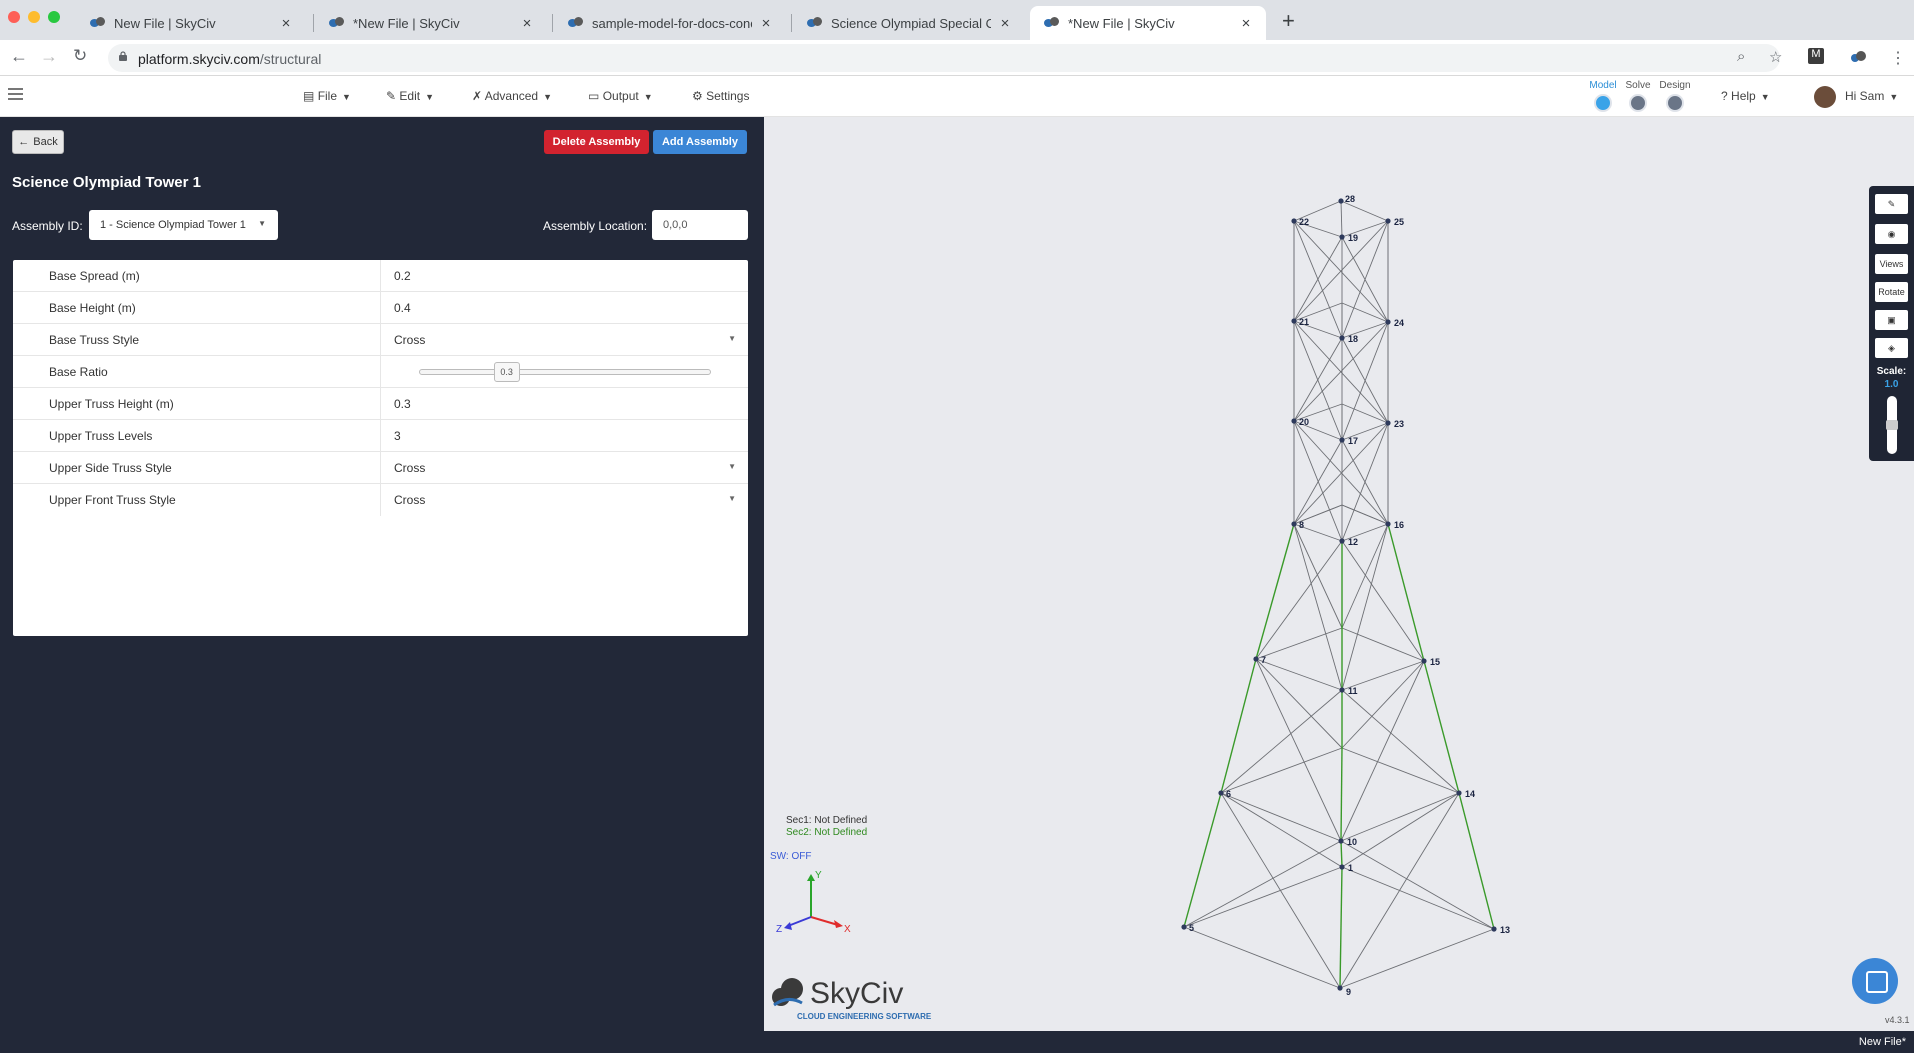 The width and height of the screenshot is (1914, 1053). Describe the element at coordinates (409, 468) in the screenshot. I see `upper-side-truss-style-select: Cross` at that location.